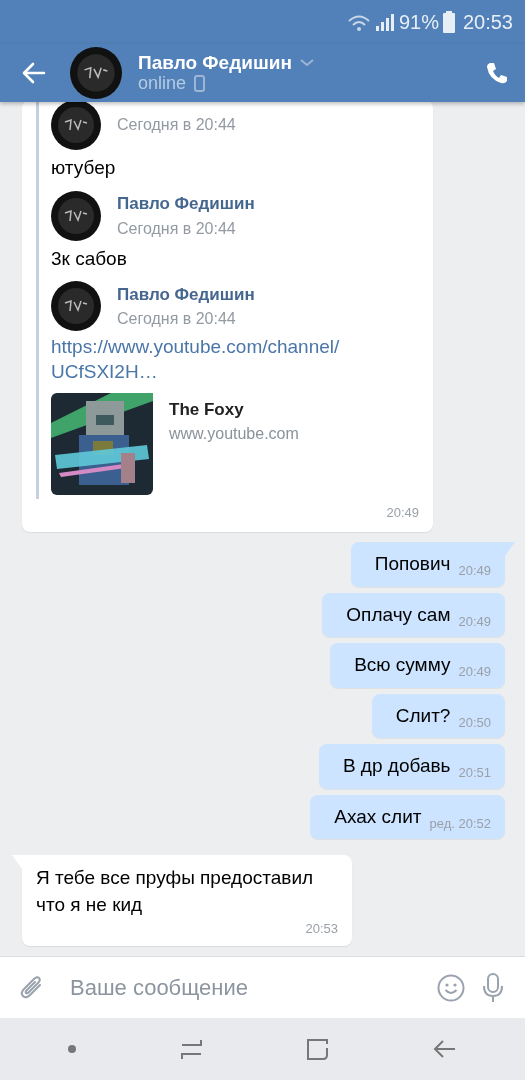  Describe the element at coordinates (378, 816) in the screenshot. I see `message-text: Ахах слит` at that location.